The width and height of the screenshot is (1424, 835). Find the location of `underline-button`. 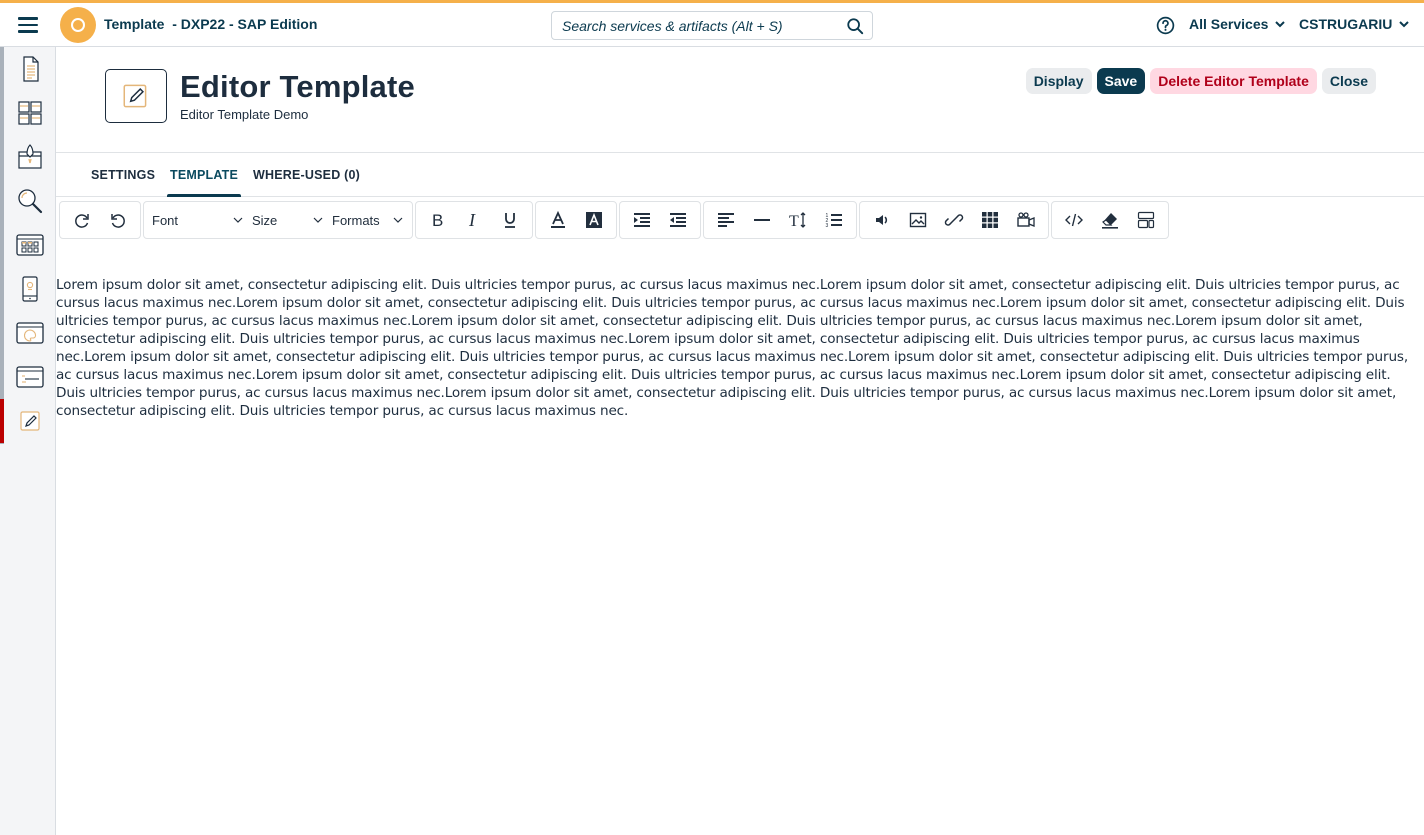

underline-button is located at coordinates (510, 220).